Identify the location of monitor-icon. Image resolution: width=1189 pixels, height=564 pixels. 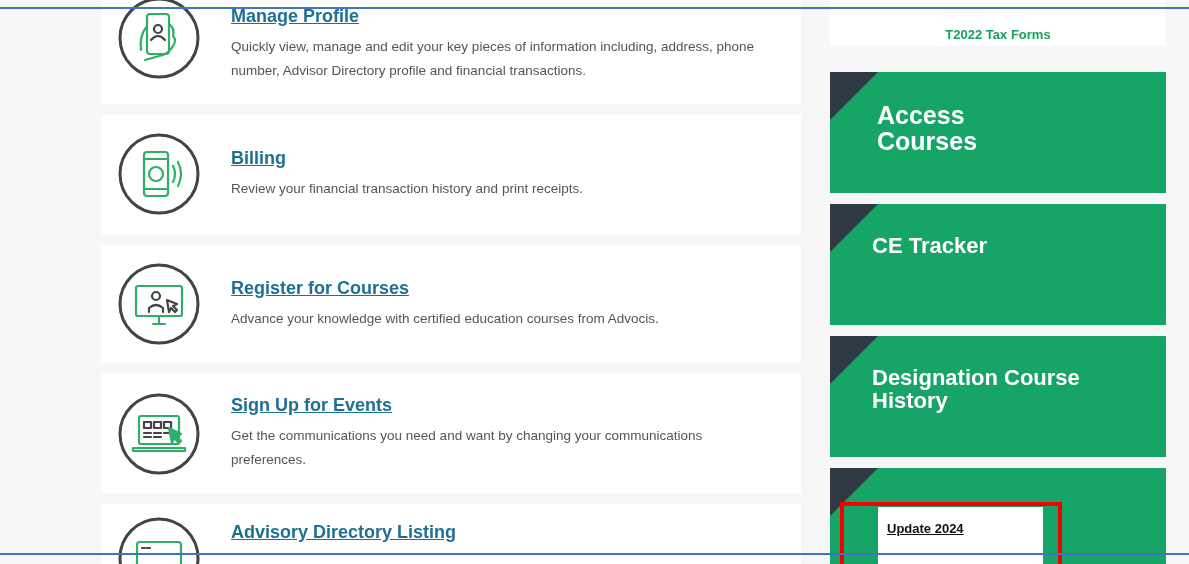
(159, 304).